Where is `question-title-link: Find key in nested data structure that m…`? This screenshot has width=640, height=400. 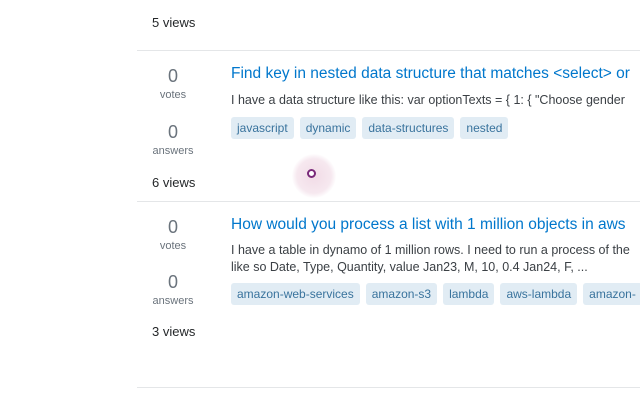
question-title-link: Find key in nested data structure that m… is located at coordinates (430, 74).